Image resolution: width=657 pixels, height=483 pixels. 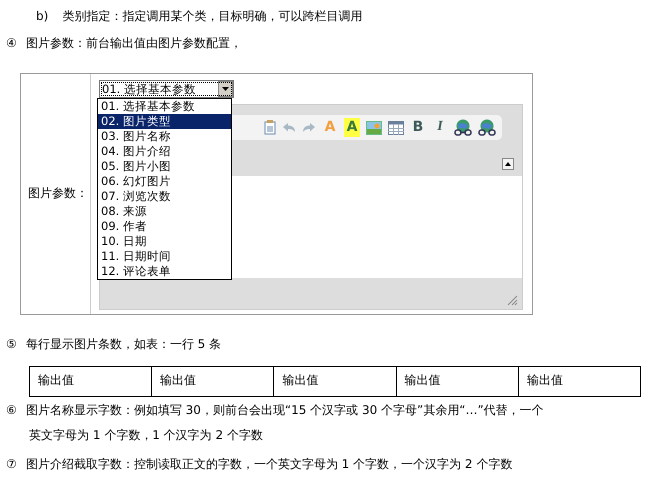 What do you see at coordinates (11, 345) in the screenshot?
I see `list-marker: ⑤` at bounding box center [11, 345].